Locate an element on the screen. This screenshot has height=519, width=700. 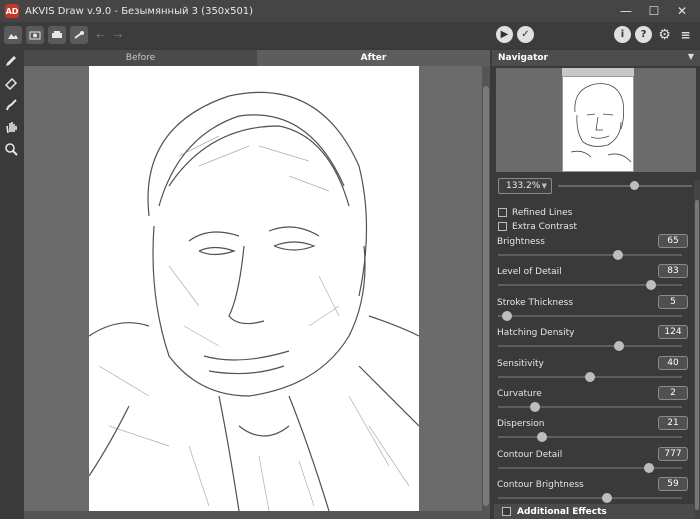
info-button: i is located at coordinates (622, 34).